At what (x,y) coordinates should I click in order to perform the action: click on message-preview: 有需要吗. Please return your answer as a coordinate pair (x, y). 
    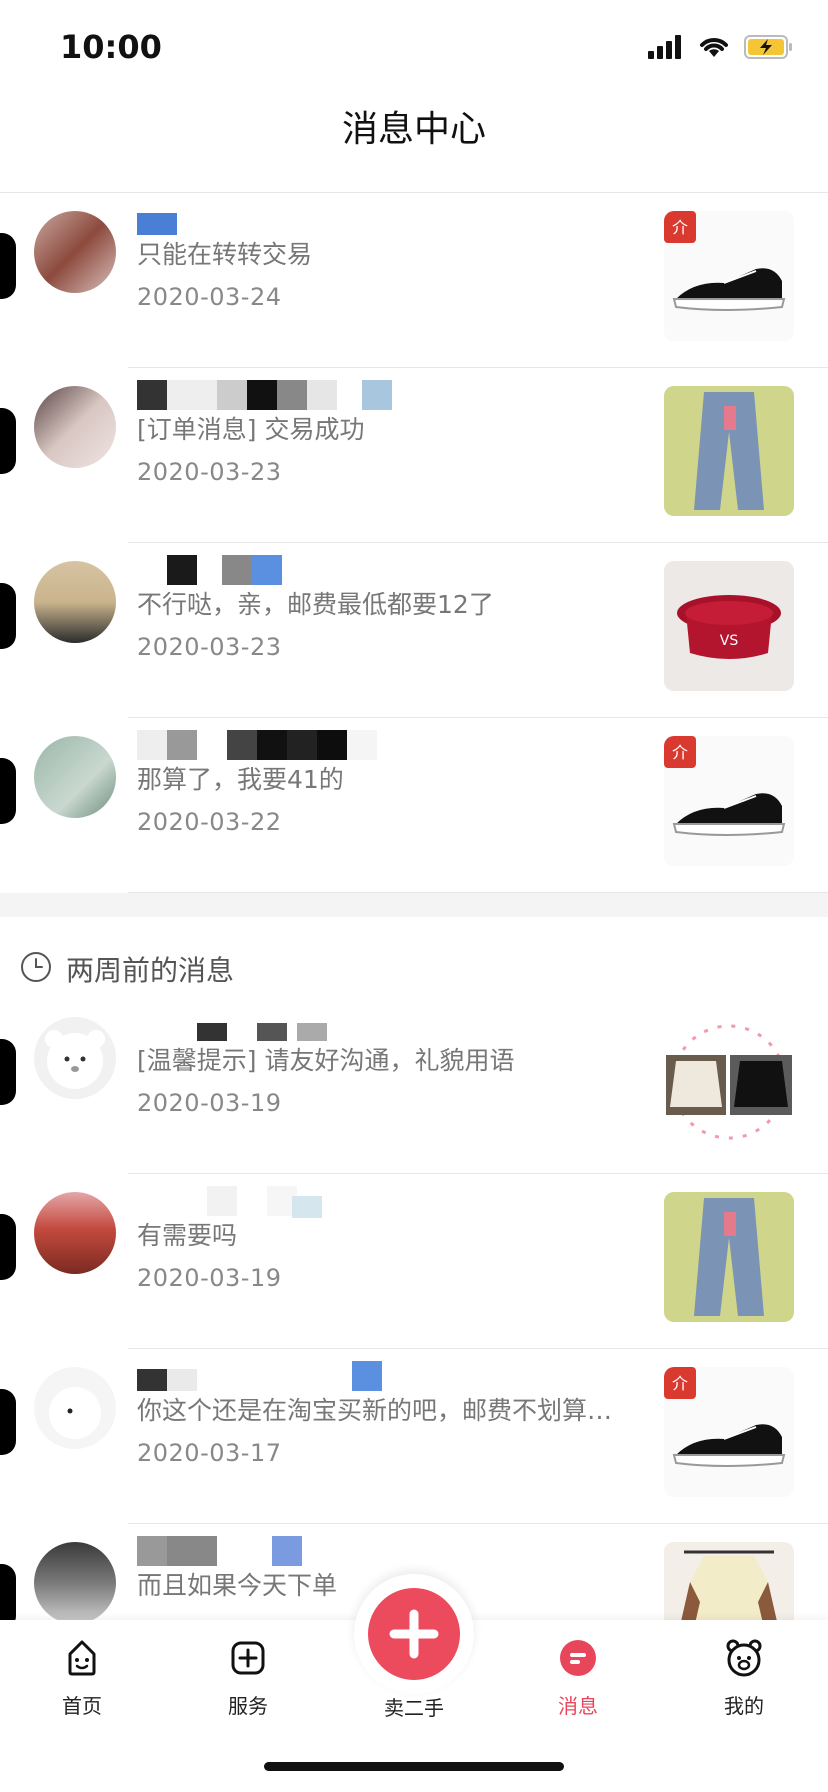
    Looking at the image, I should click on (187, 1235).